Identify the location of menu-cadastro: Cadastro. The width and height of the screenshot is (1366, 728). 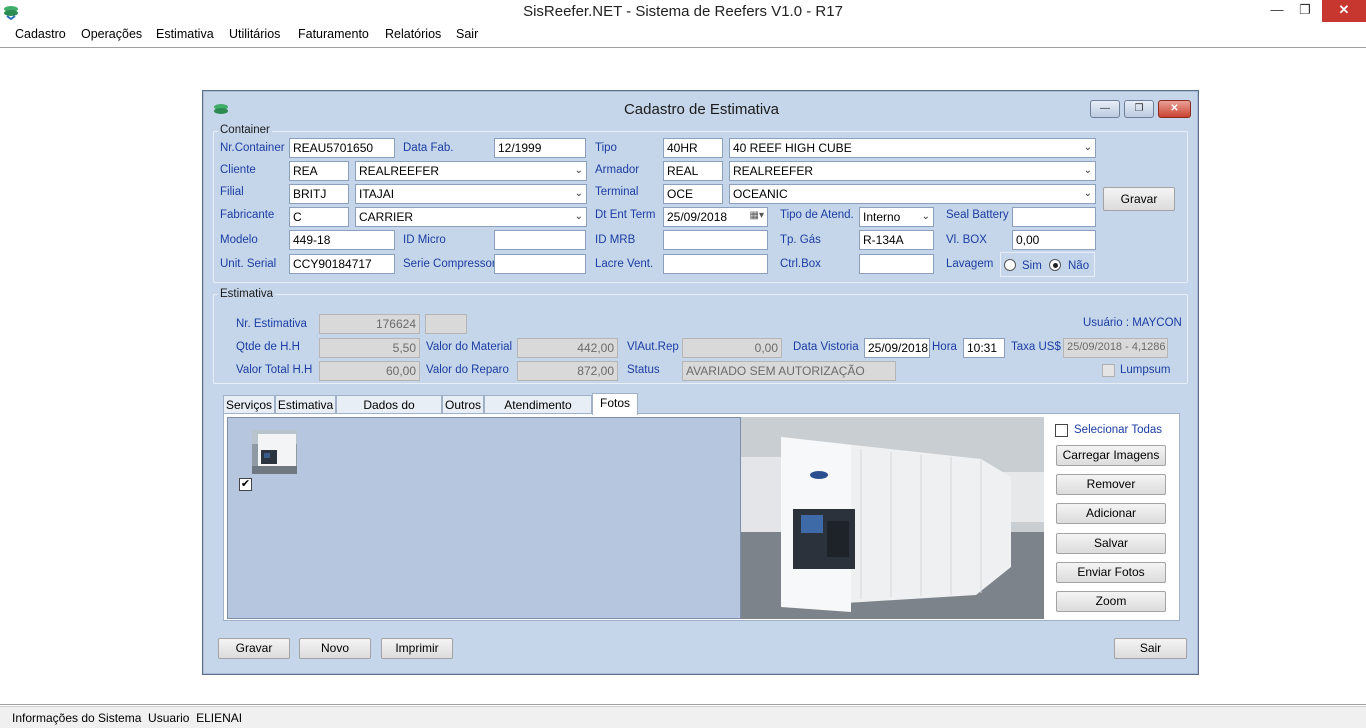
(40, 34).